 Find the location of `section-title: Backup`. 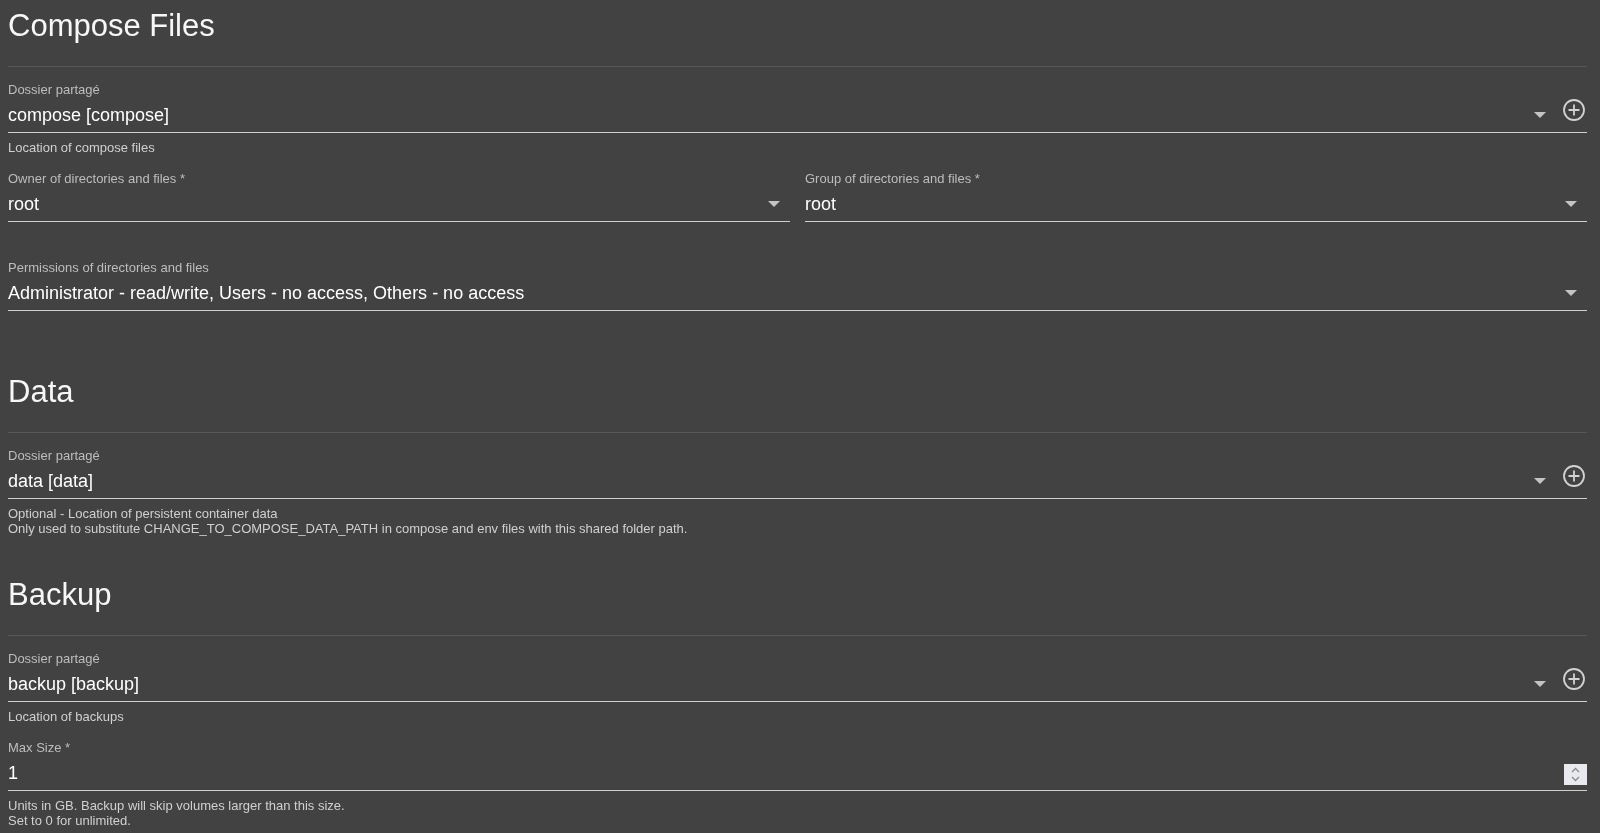

section-title: Backup is located at coordinates (60, 595).